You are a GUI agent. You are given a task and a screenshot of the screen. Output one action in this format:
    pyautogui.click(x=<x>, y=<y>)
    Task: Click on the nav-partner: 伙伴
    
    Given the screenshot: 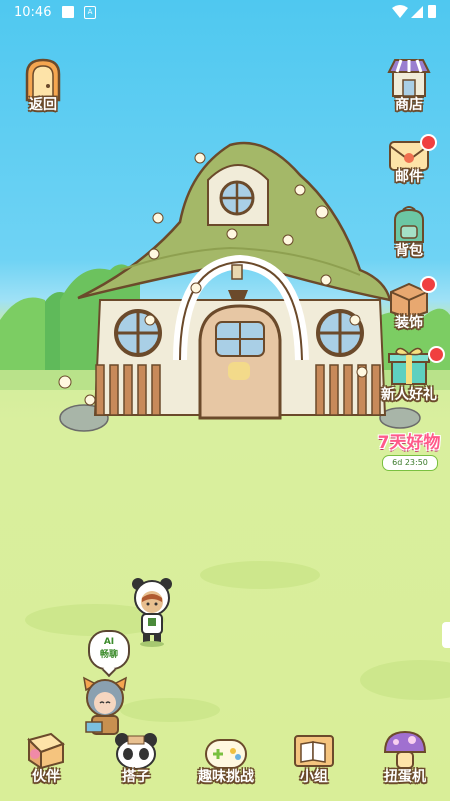 What is the action you would take?
    pyautogui.click(x=46, y=759)
    